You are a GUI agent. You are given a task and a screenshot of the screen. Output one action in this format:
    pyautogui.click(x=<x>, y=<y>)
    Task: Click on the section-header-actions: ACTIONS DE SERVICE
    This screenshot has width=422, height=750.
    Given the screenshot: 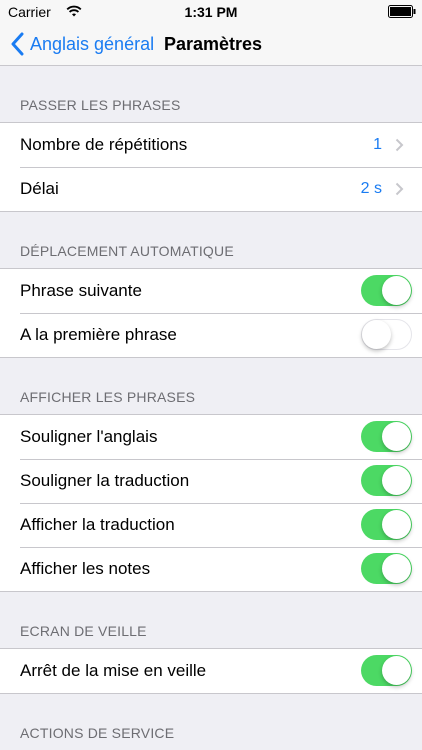 What is the action you would take?
    pyautogui.click(x=97, y=733)
    